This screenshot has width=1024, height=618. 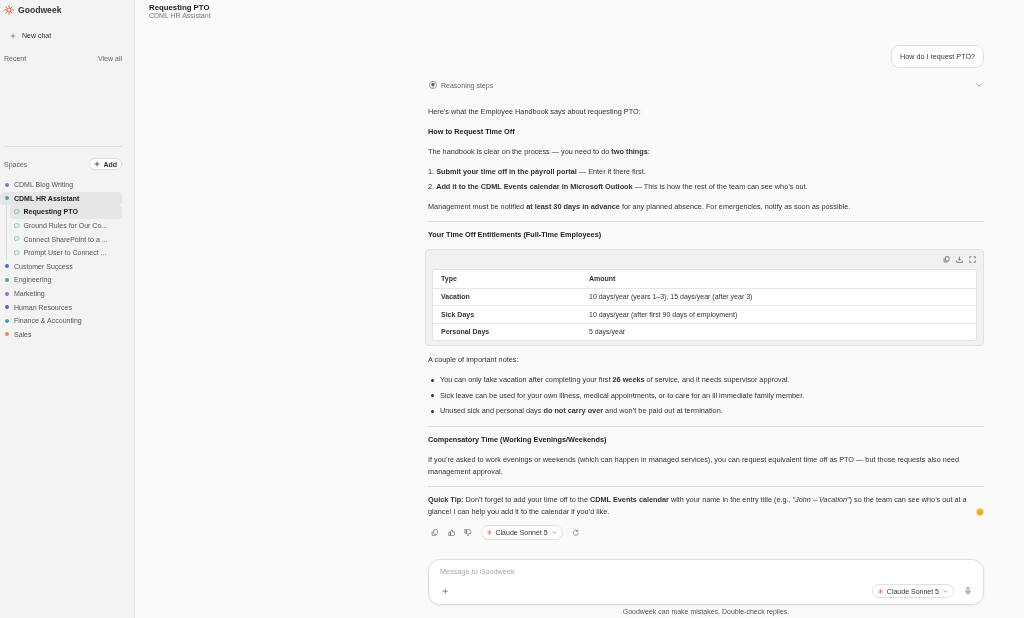 I want to click on app-name: Goodweek, so click(x=40, y=9).